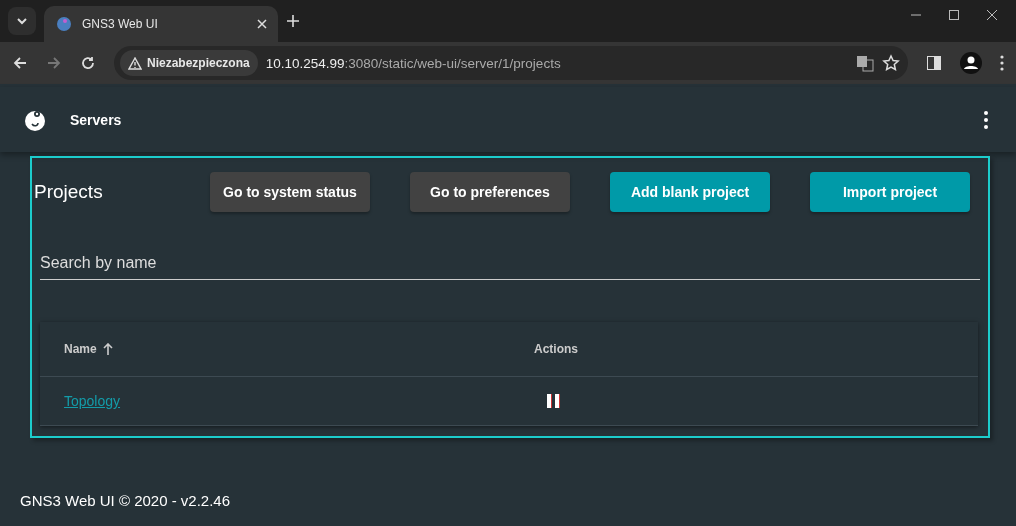  What do you see at coordinates (20, 63) in the screenshot?
I see `back-icon` at bounding box center [20, 63].